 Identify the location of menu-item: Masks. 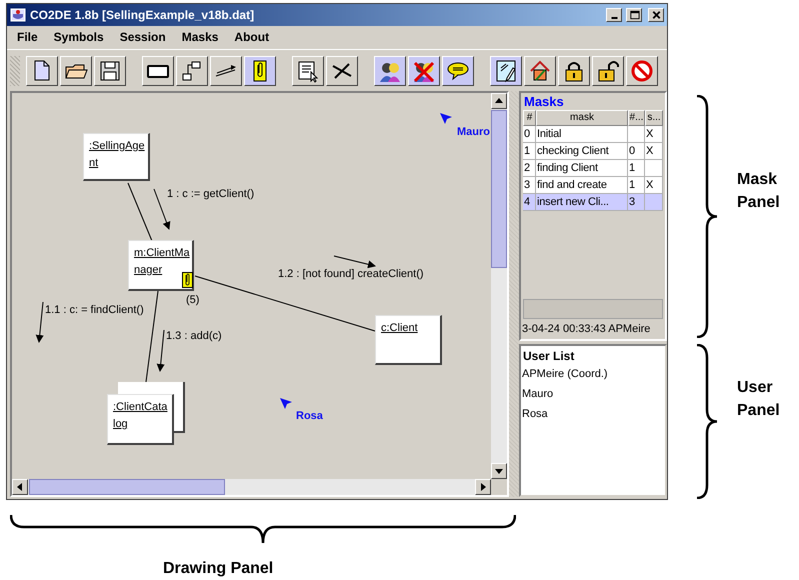
(200, 37).